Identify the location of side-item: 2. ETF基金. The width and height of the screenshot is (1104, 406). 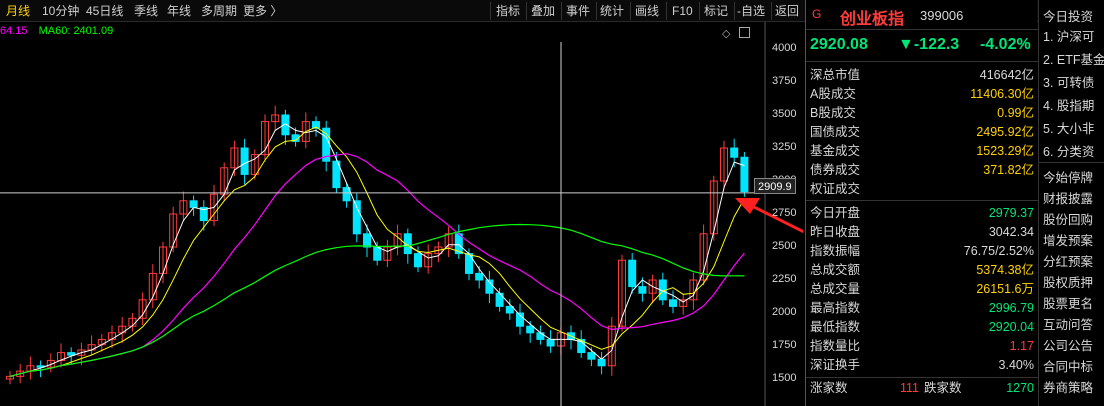
(1073, 58).